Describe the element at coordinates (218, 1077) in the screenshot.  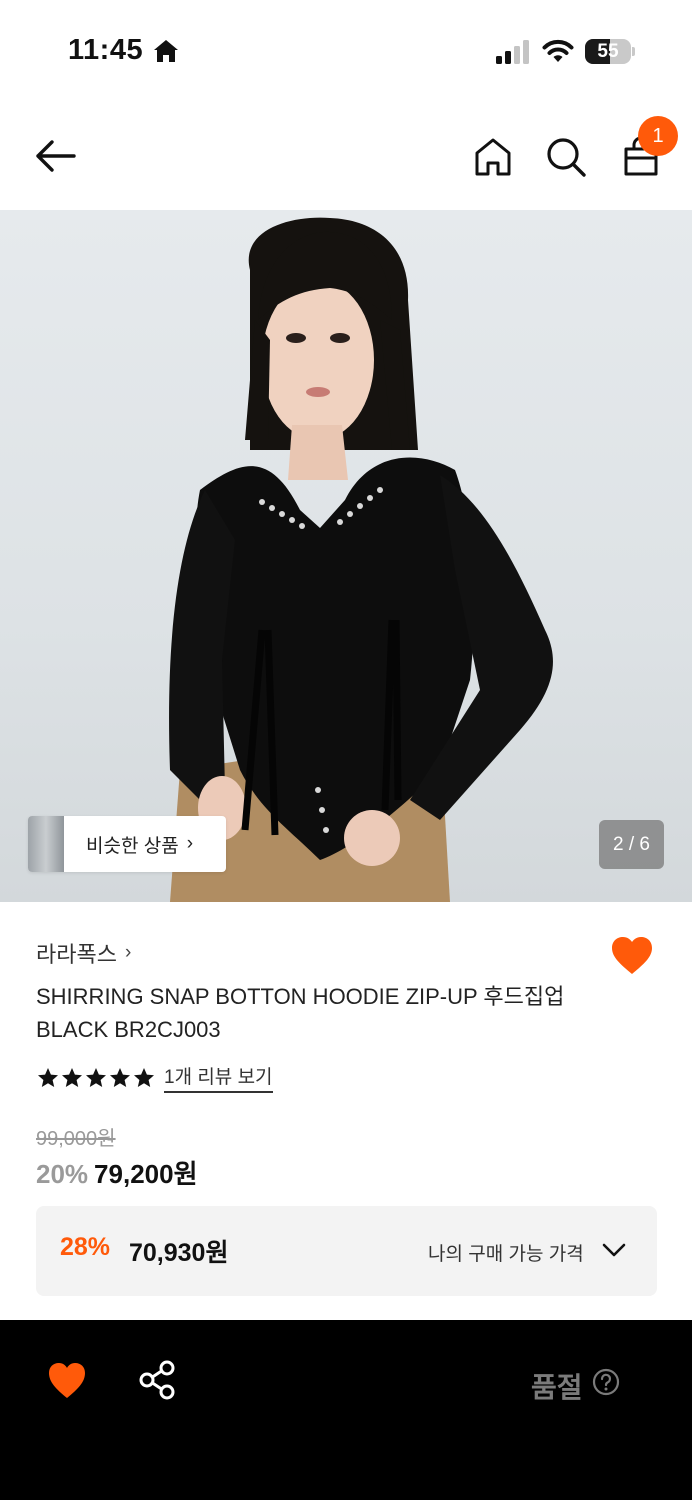
I see `review-link: 1개 리뷰 보기` at that location.